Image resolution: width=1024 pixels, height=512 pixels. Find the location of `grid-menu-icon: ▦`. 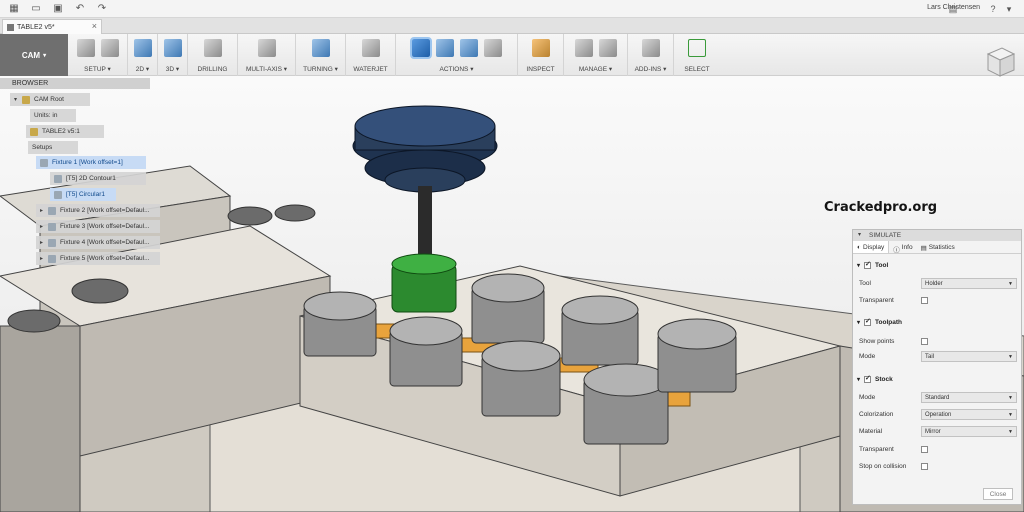

grid-menu-icon: ▦ is located at coordinates (14, 9).